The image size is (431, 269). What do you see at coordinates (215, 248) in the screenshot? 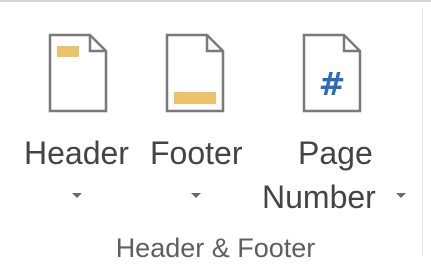
I see `group-title: Header & Footer` at bounding box center [215, 248].